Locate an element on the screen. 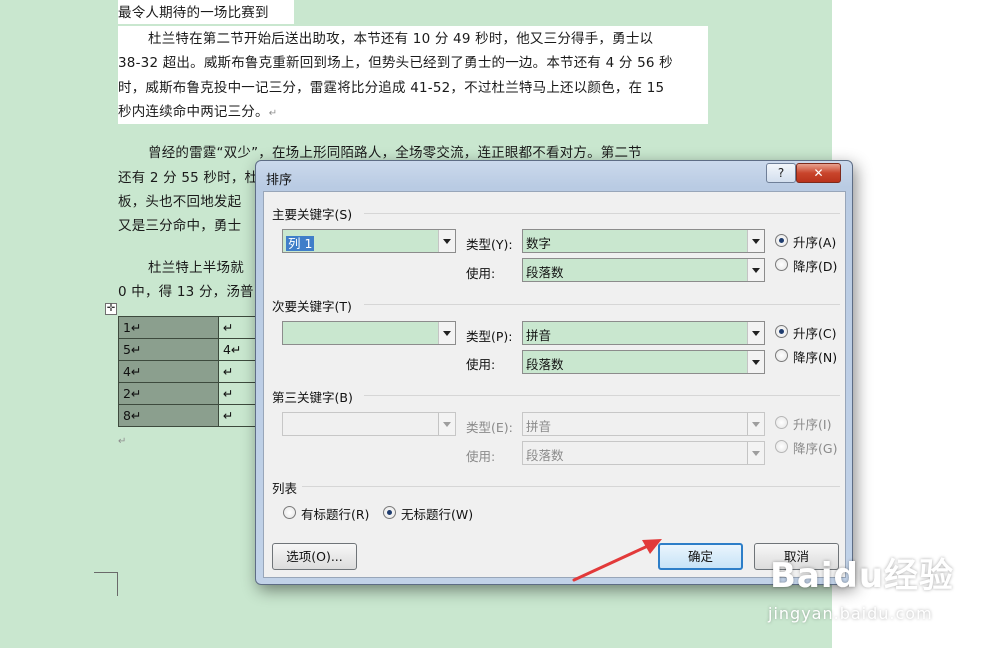 This screenshot has height=648, width=1000. paragraph3-line2: 0 中，得 13 分，汤普 is located at coordinates (186, 292).